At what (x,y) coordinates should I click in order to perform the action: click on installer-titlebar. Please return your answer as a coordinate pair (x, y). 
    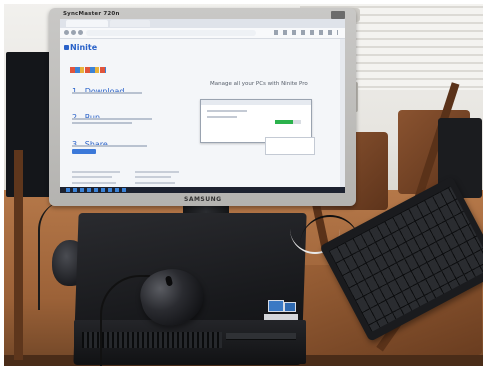
    Looking at the image, I should click on (256, 102).